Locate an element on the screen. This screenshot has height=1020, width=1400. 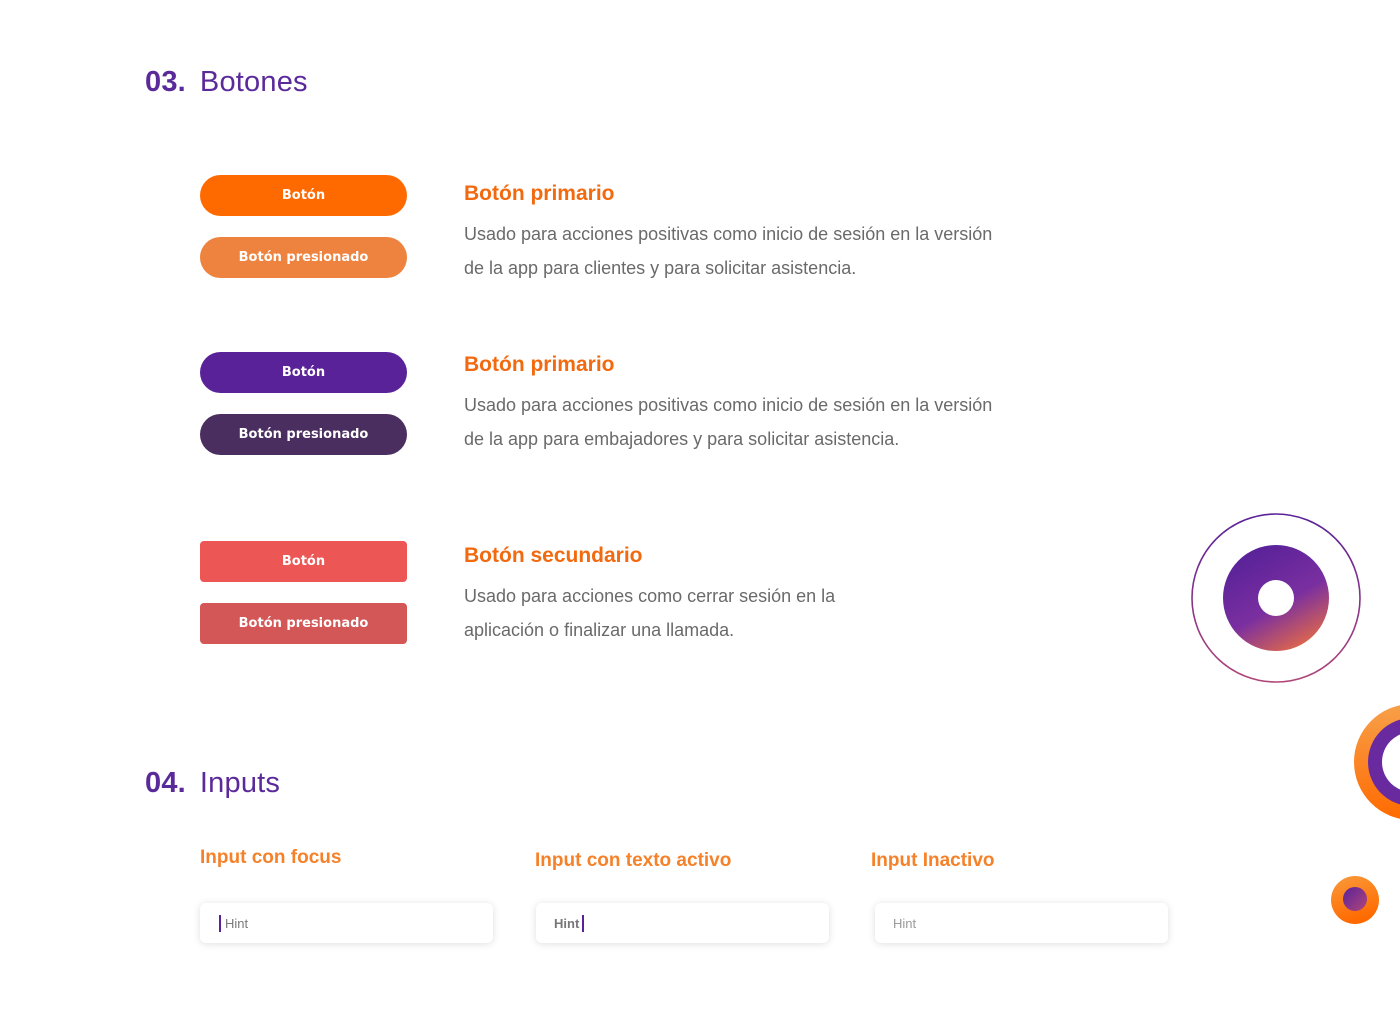
section-title-inputs: 04. Inputs is located at coordinates (212, 783).